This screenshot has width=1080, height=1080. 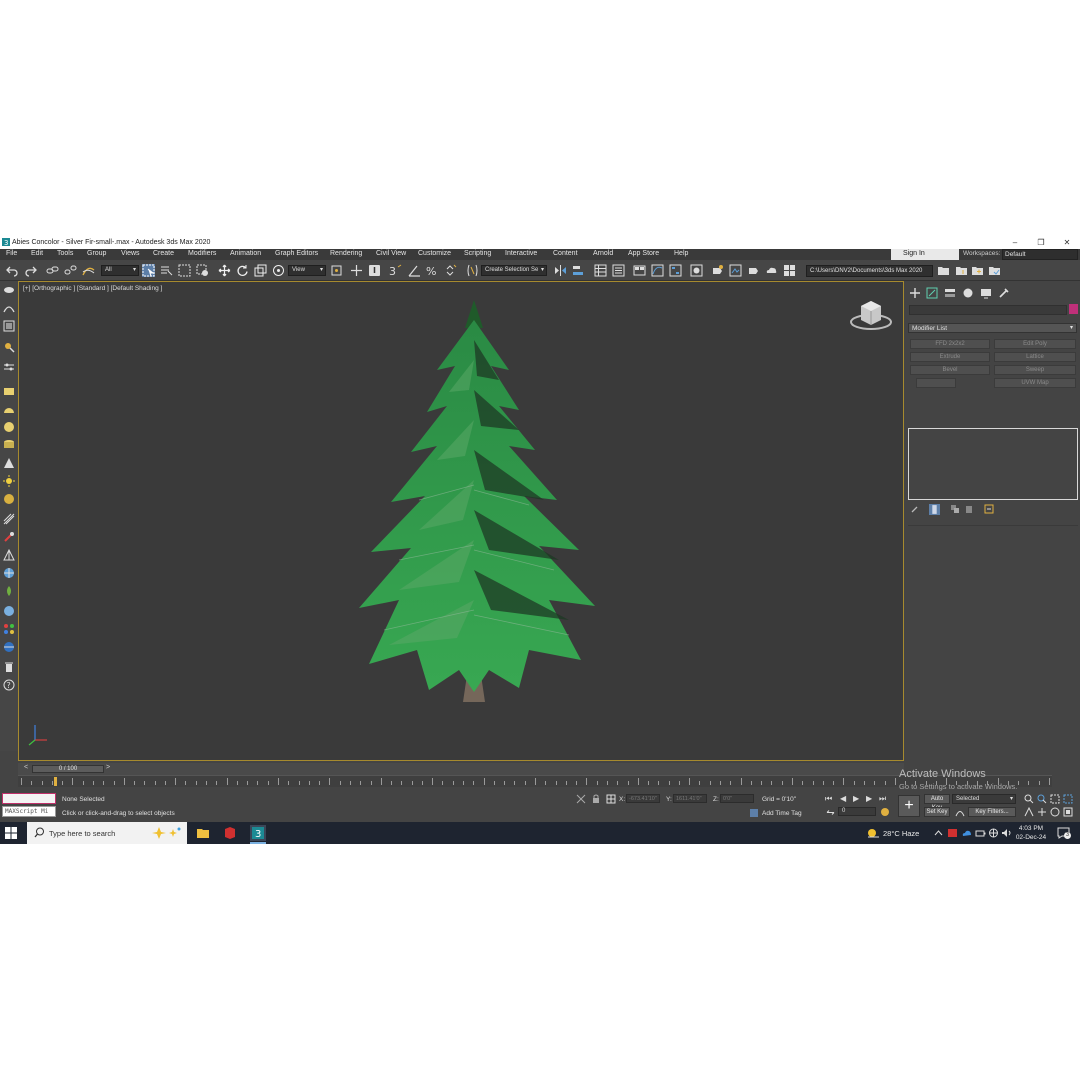 I want to click on modifier-button-bevel: Bevel, so click(x=950, y=370).